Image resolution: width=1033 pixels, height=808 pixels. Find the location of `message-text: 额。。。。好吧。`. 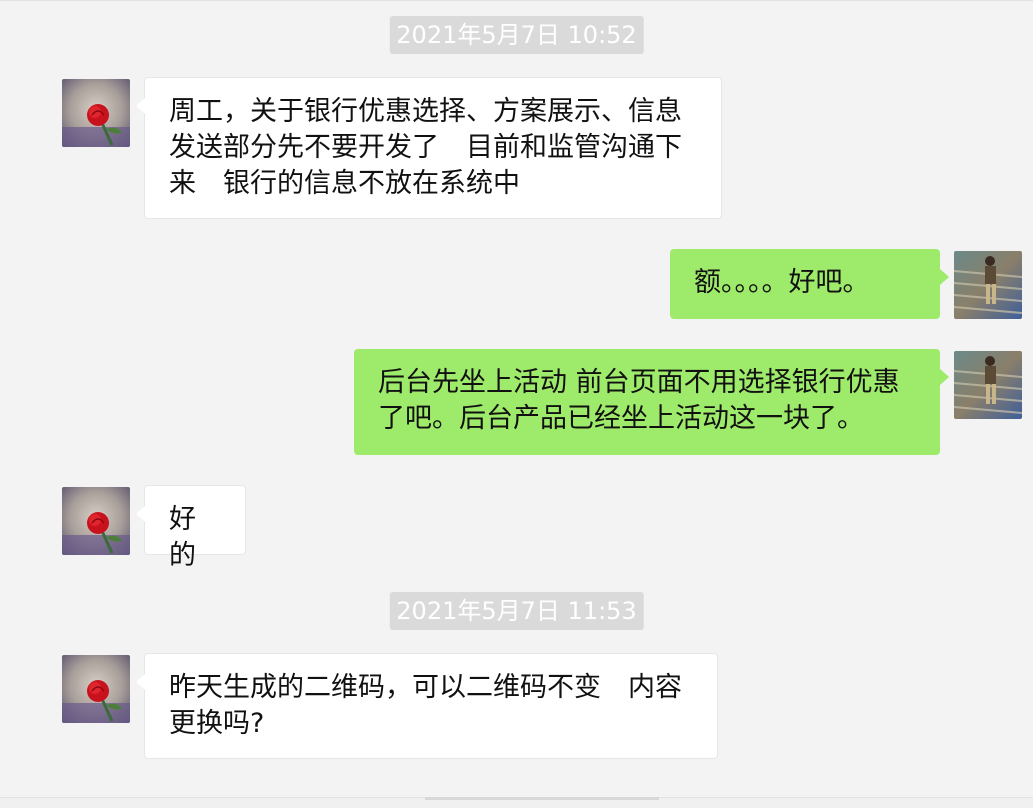

message-text: 额。。。。好吧。 is located at coordinates (782, 282).